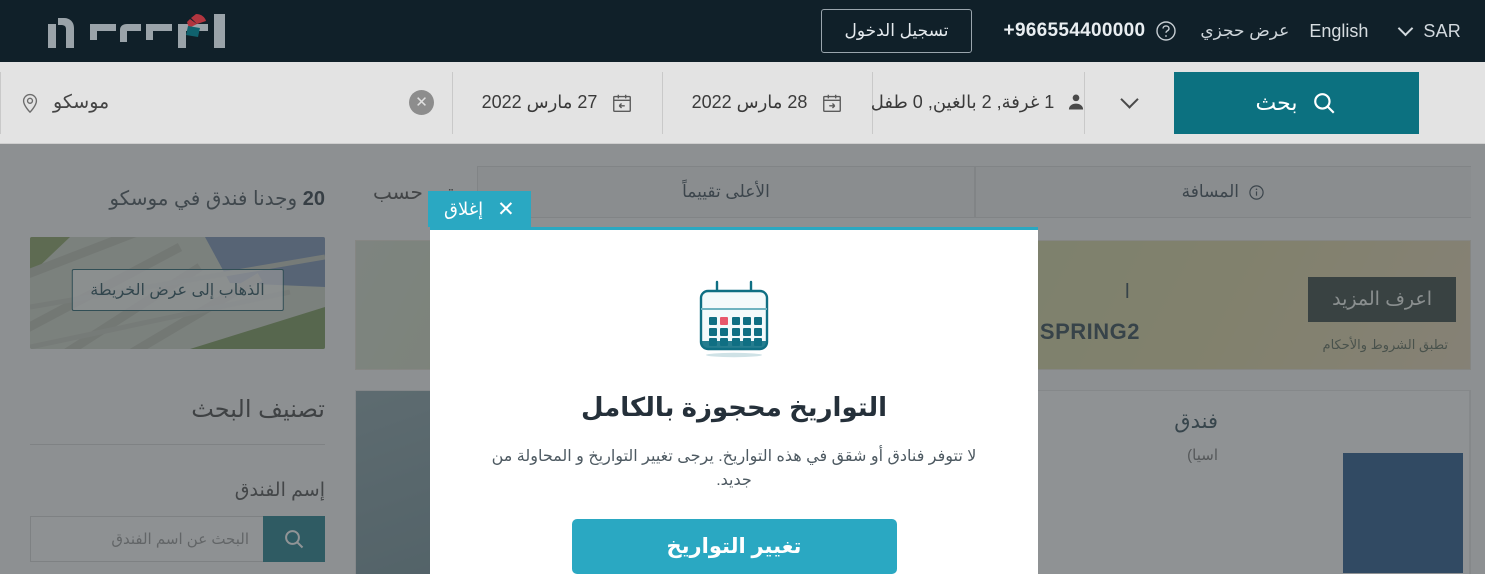  What do you see at coordinates (129, 31) in the screenshot?
I see `almosafer-logo` at bounding box center [129, 31].